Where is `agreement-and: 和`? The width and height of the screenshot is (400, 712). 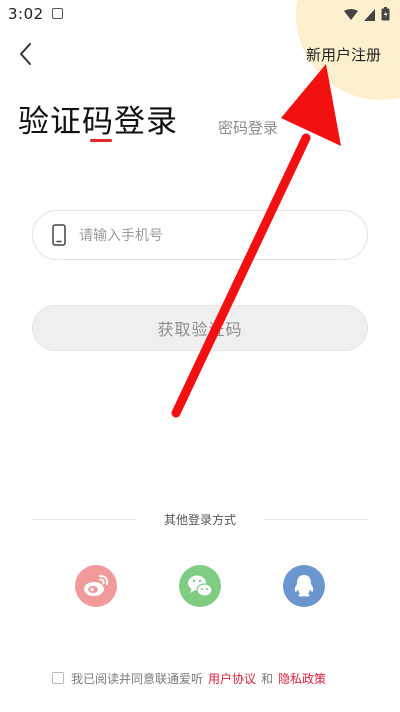 agreement-and: 和 is located at coordinates (267, 678).